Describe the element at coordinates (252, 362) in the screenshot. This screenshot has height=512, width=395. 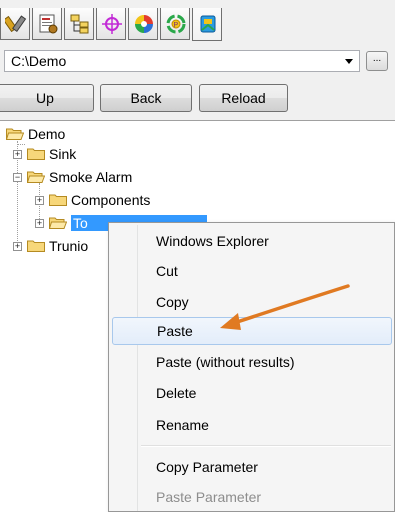
I see `menu-item-paste-without-results: Paste (without results)` at that location.